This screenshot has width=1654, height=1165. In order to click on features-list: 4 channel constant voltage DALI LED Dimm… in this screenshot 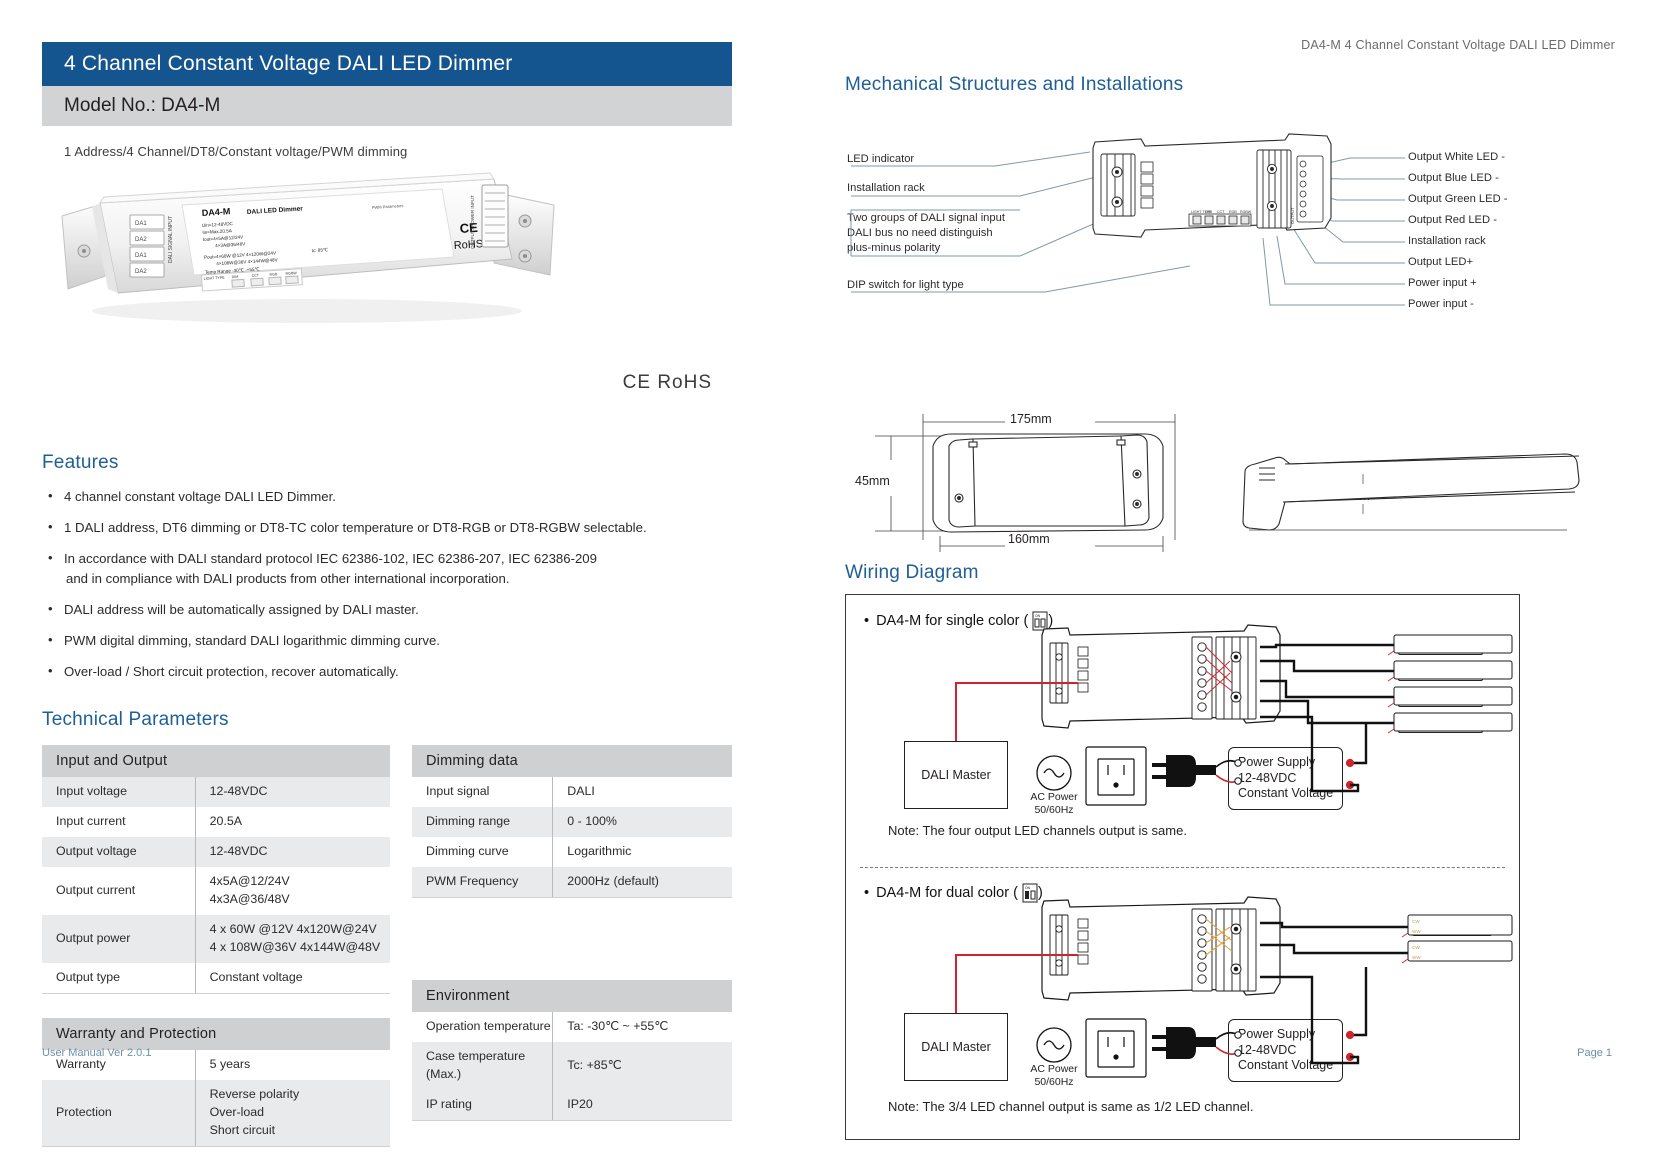, I will do `click(390, 584)`.